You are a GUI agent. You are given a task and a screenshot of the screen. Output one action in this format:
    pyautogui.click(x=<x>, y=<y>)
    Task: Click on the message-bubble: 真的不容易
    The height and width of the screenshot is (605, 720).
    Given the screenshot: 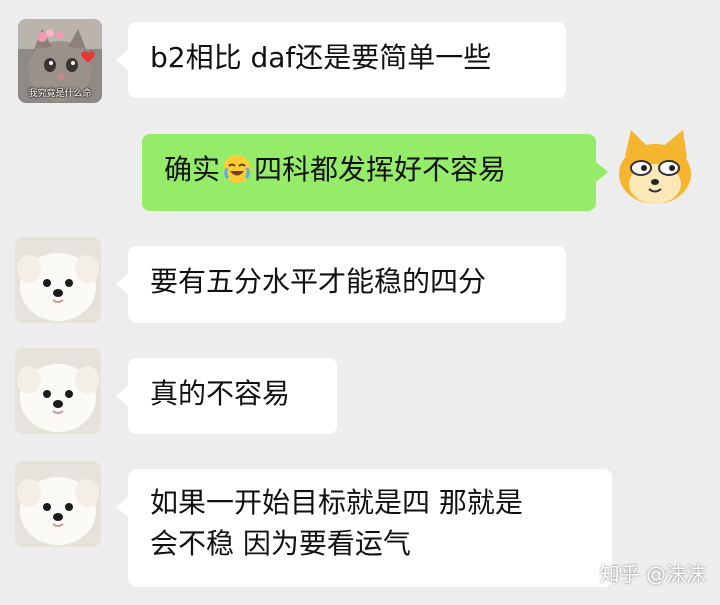 What is the action you would take?
    pyautogui.click(x=226, y=396)
    